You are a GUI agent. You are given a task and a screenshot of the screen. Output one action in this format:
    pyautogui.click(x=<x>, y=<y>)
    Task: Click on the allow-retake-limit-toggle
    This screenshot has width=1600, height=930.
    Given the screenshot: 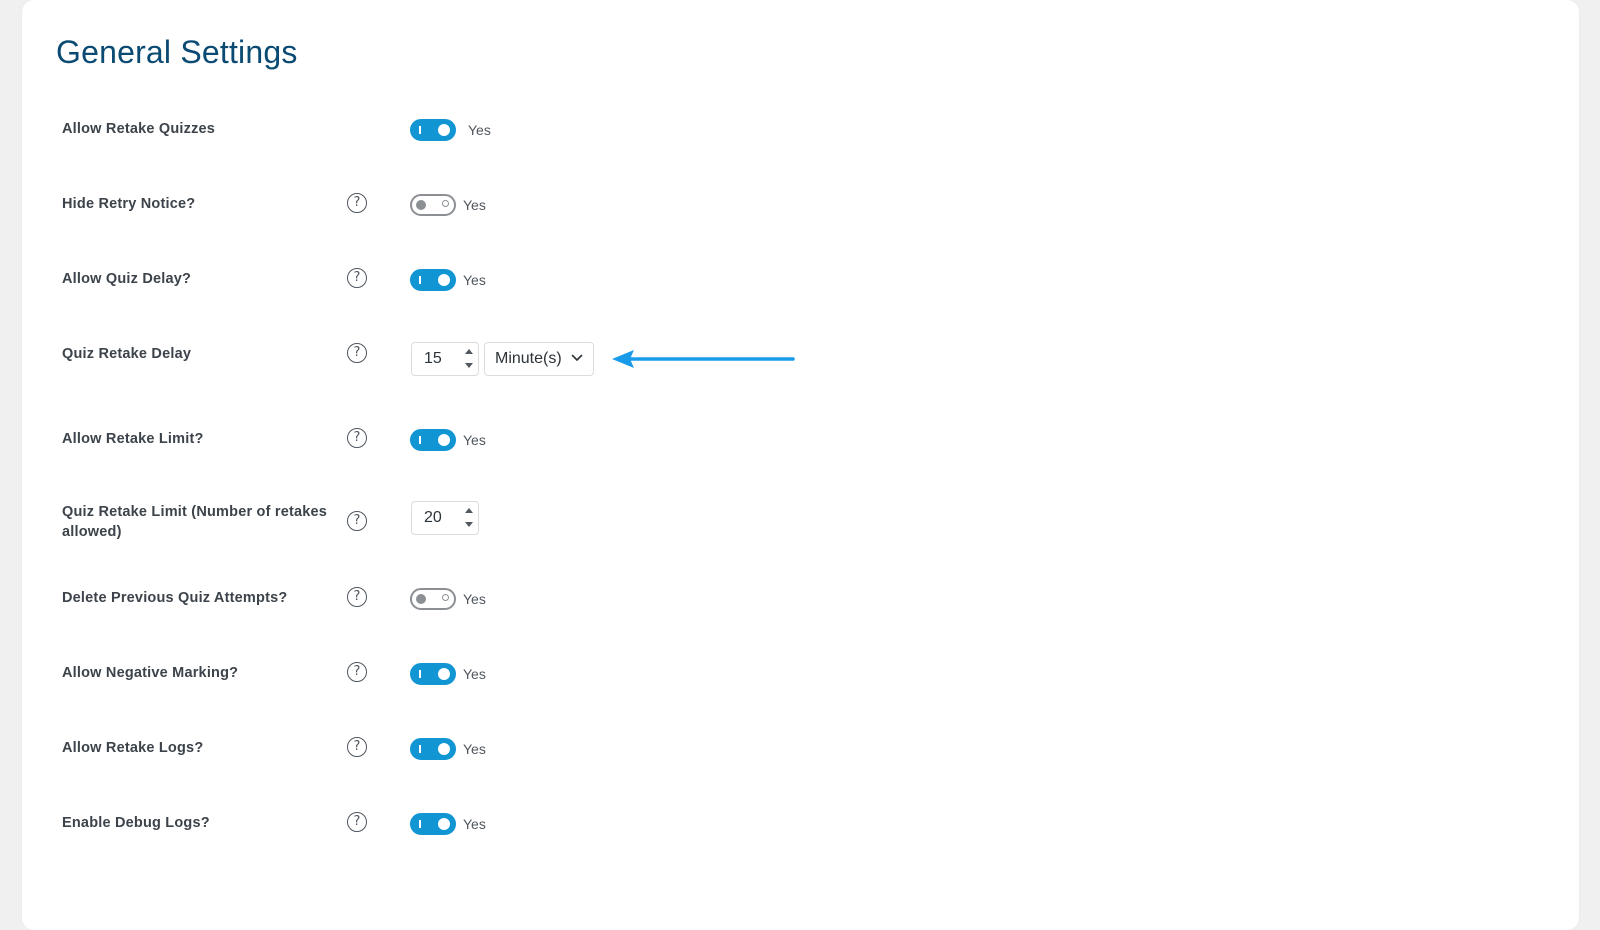 What is the action you would take?
    pyautogui.click(x=433, y=440)
    